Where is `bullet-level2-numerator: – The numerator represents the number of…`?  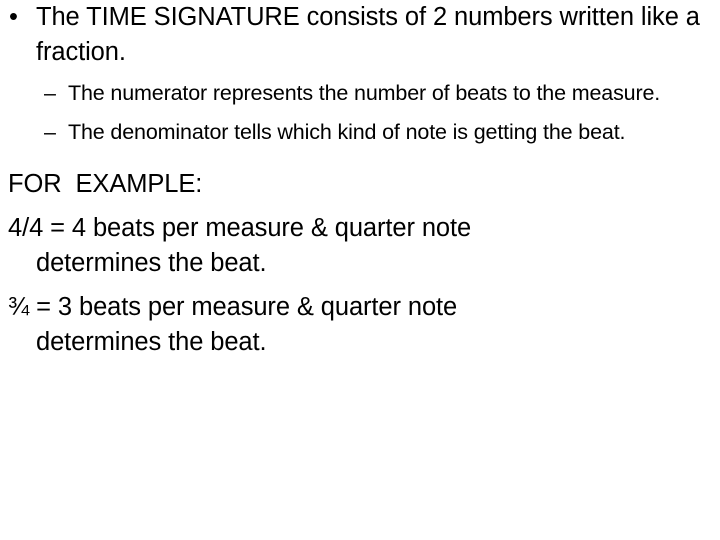 bullet-level2-numerator: – The numerator represents the number of… is located at coordinates (360, 93).